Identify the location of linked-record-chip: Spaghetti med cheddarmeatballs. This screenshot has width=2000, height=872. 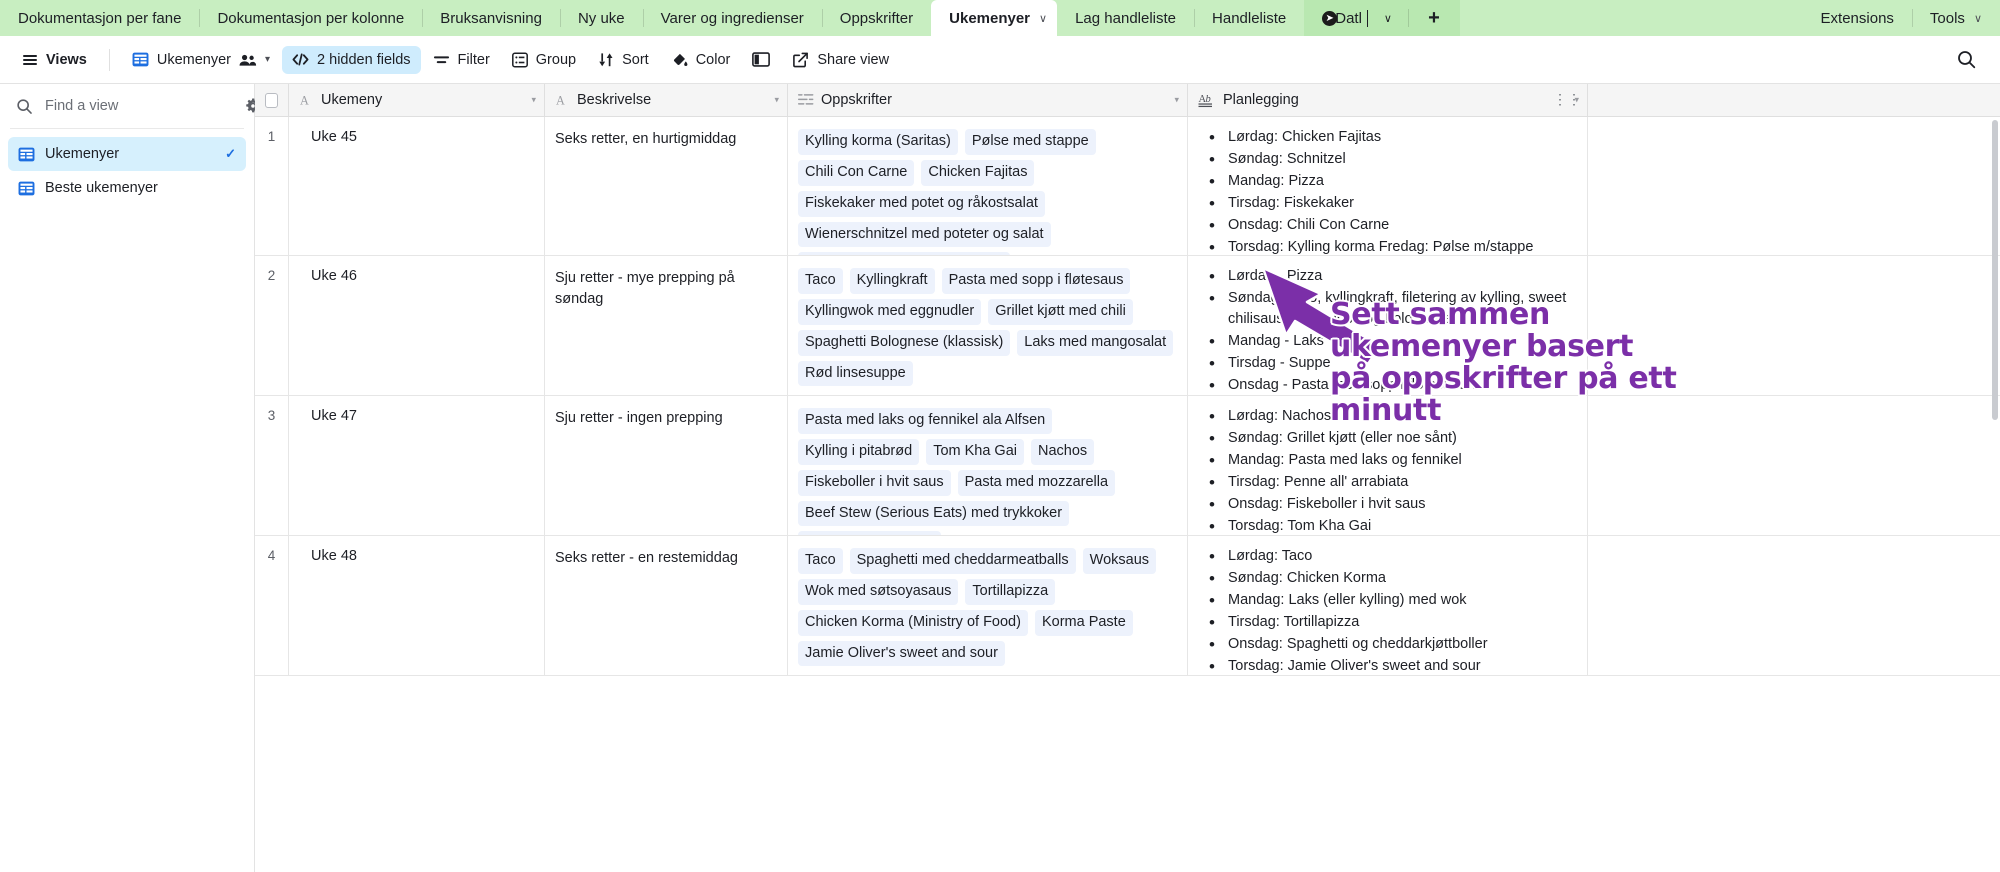
(962, 561).